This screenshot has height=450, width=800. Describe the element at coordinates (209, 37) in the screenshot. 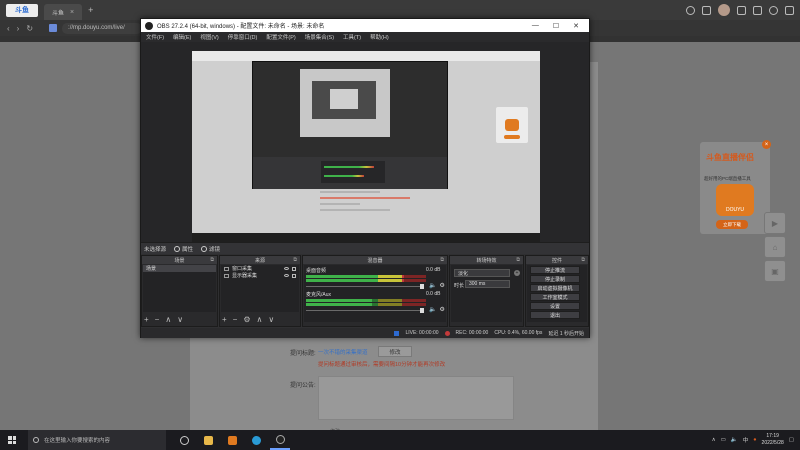

I see `menu-view: 视图(V)` at that location.